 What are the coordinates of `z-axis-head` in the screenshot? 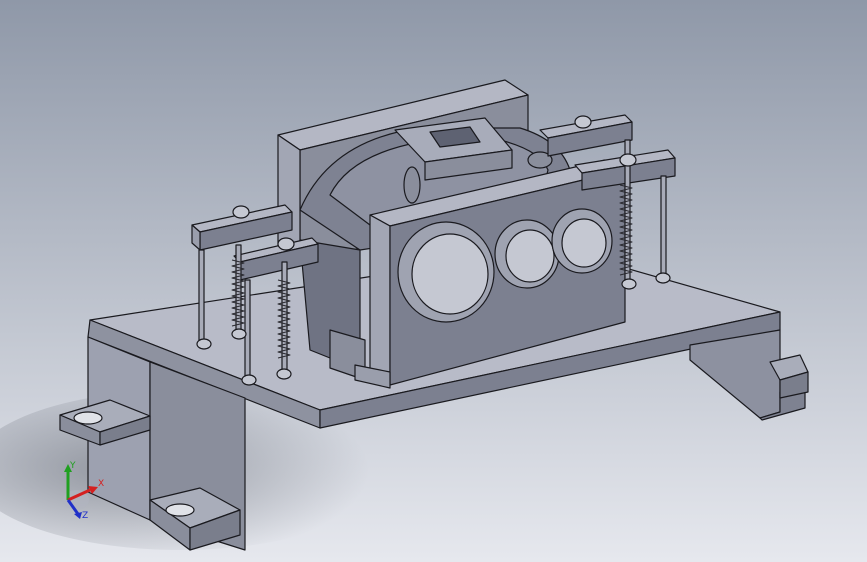 It's located at (78, 515).